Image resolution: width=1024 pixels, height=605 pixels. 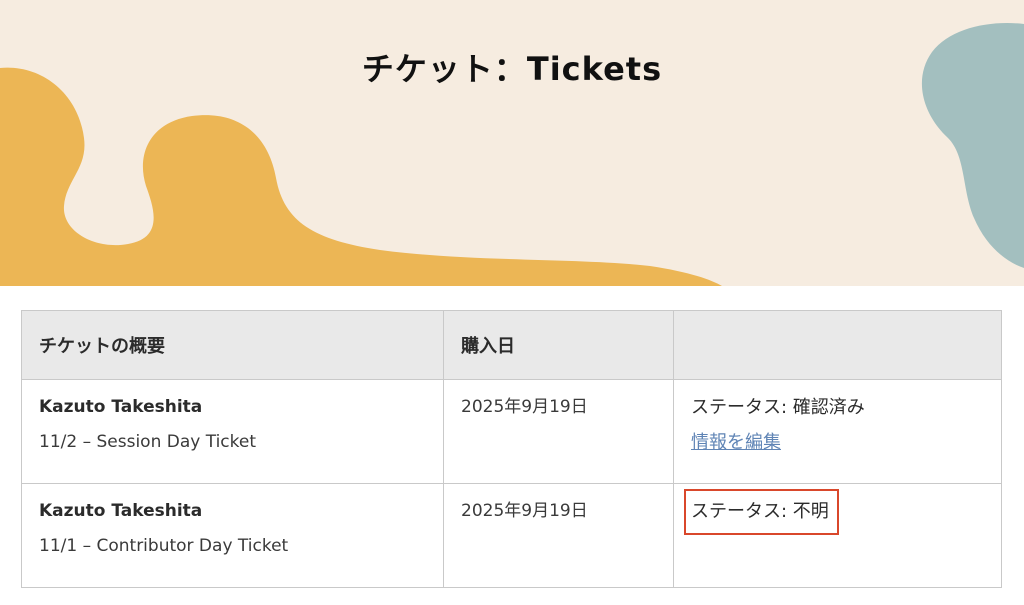 What do you see at coordinates (837, 535) in the screenshot?
I see `status-cell: ステータス: 不明` at bounding box center [837, 535].